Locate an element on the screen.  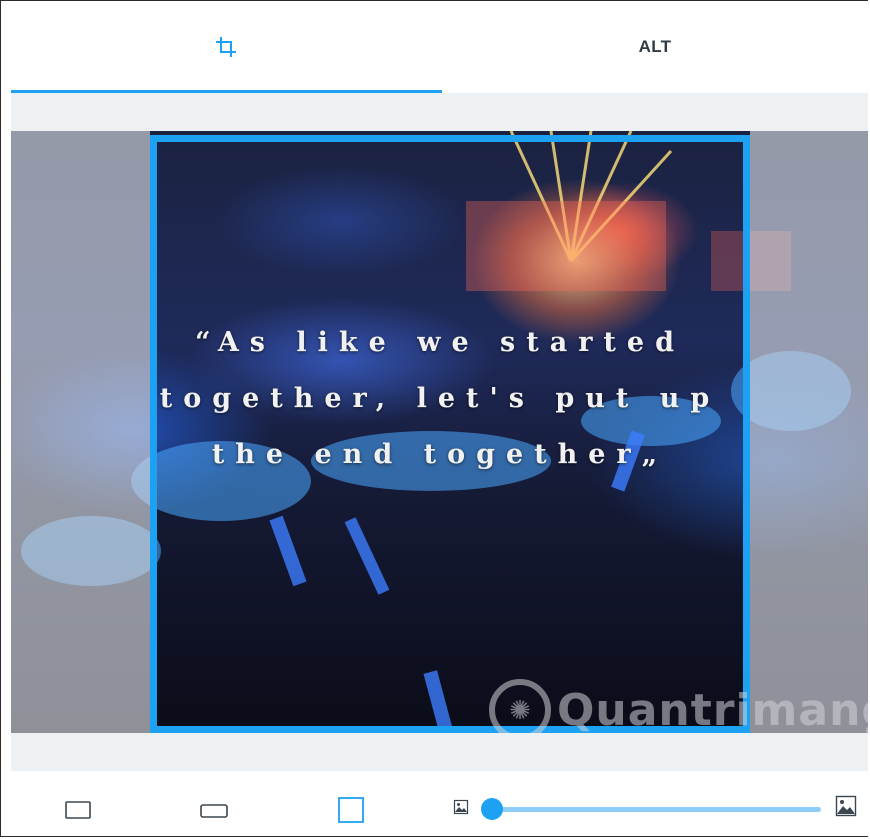
tab-crop is located at coordinates (226, 47).